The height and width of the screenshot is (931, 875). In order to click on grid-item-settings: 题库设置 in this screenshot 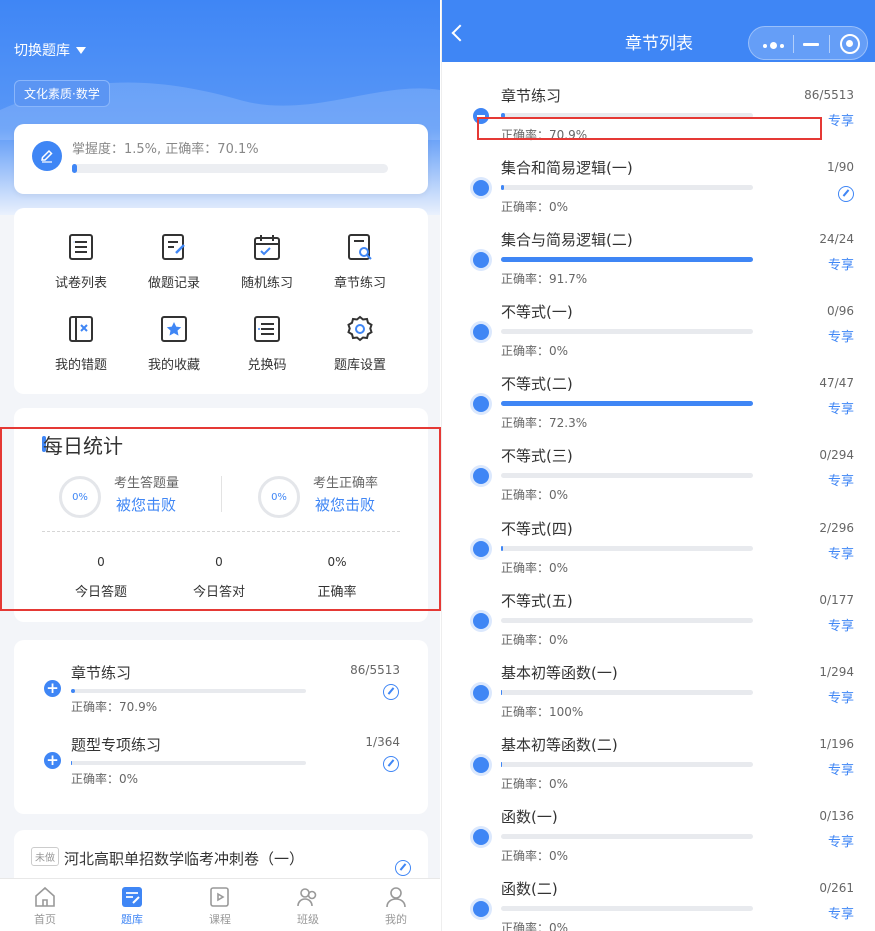, I will do `click(360, 343)`.